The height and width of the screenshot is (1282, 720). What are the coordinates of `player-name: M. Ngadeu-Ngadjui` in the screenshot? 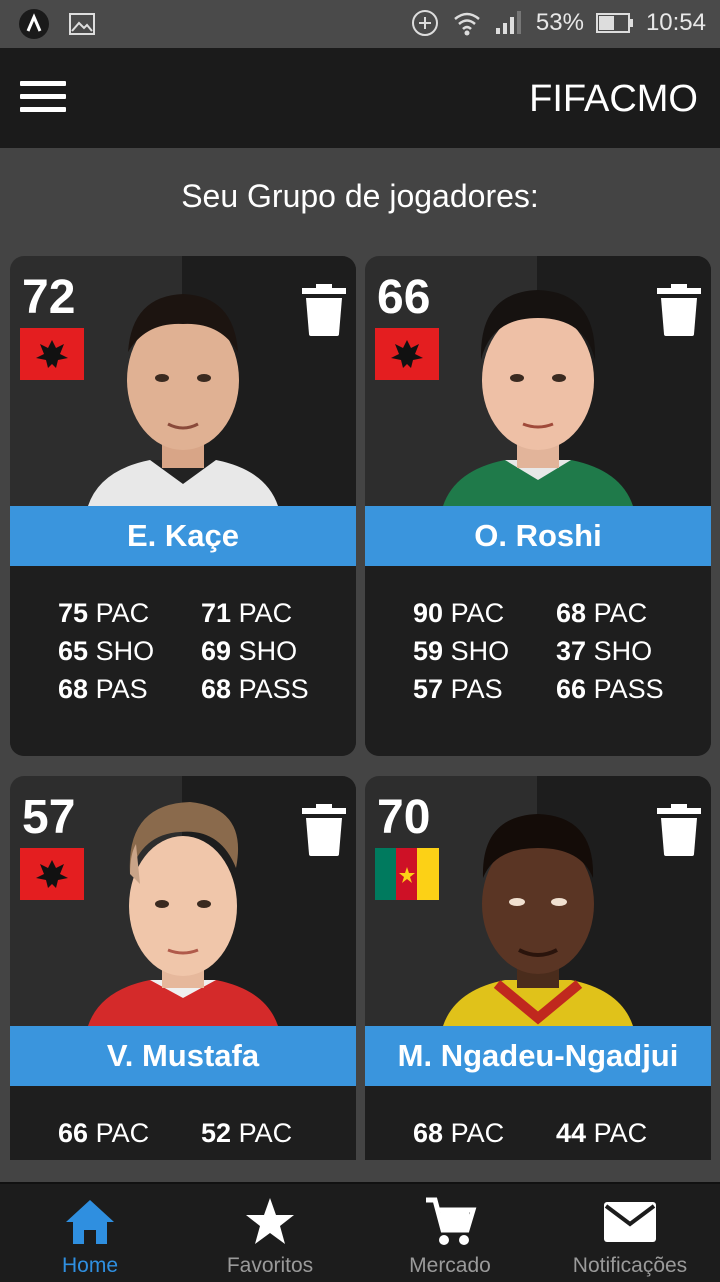 It's located at (538, 1056).